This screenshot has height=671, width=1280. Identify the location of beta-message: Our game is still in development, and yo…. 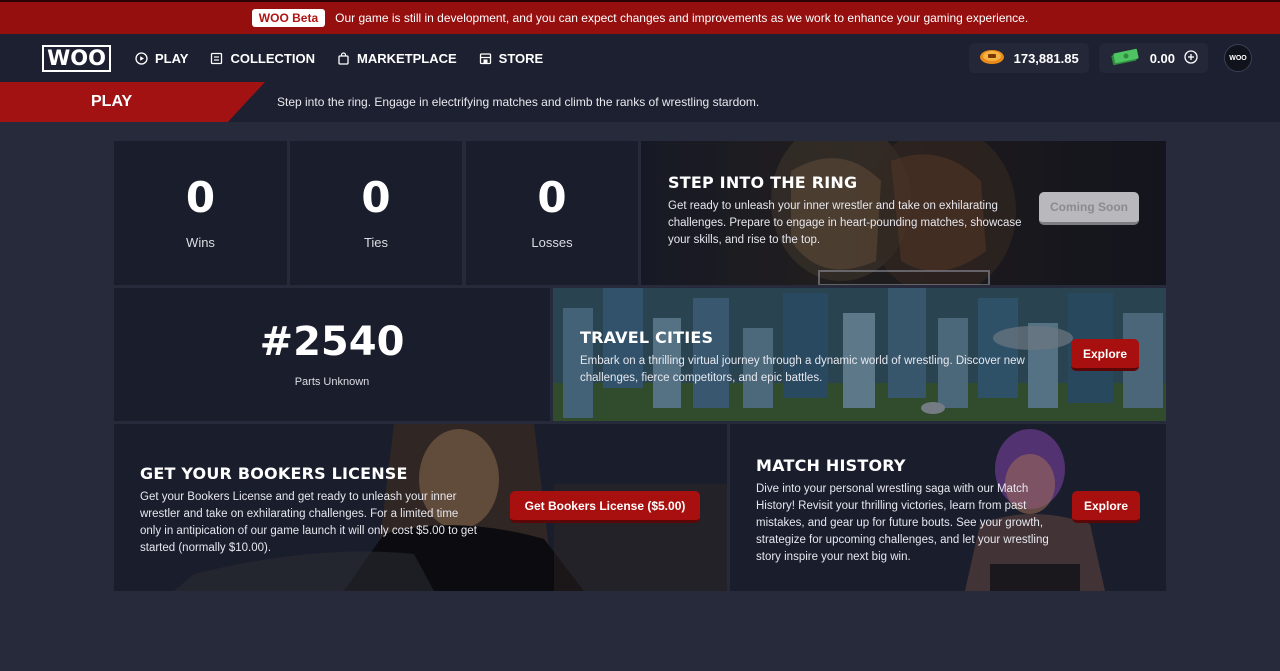
(682, 18).